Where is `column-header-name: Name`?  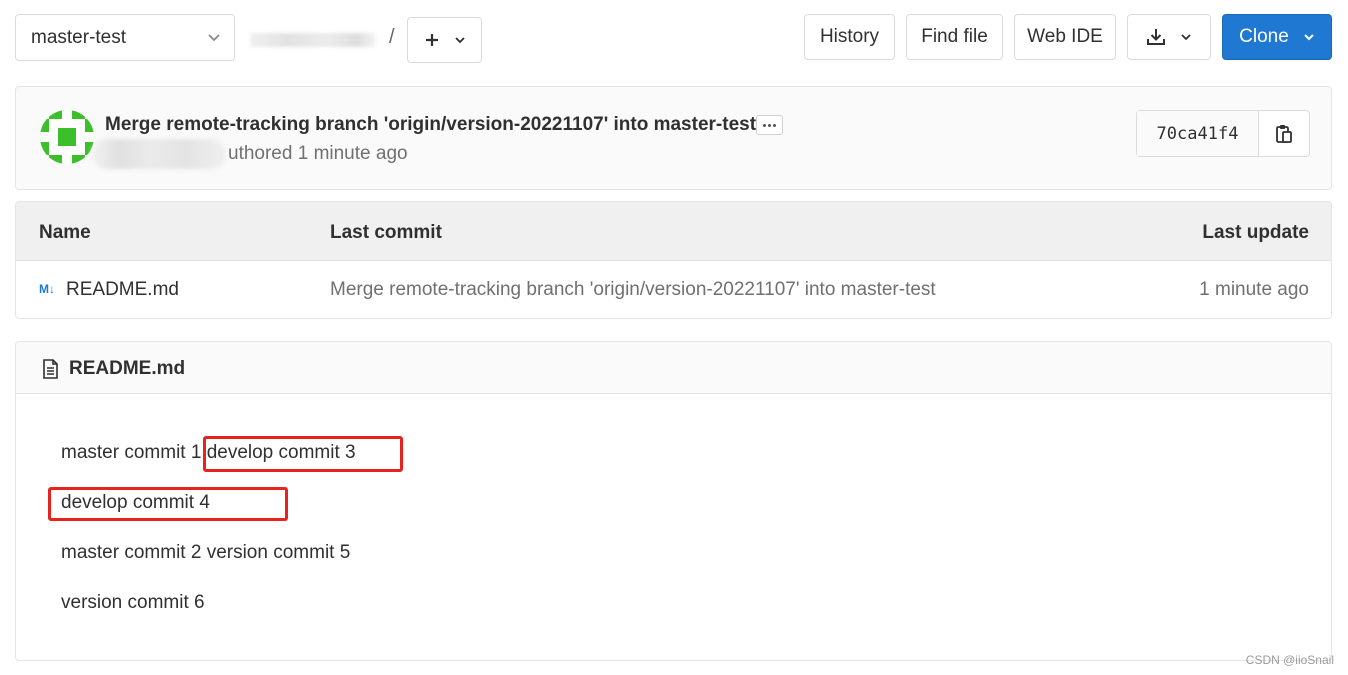 column-header-name: Name is located at coordinates (65, 232).